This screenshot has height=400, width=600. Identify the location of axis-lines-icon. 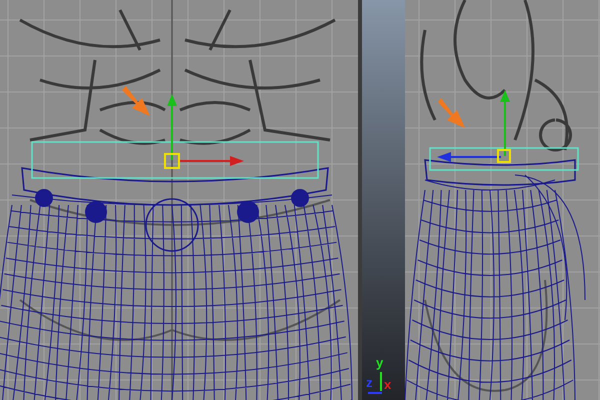
(375, 383).